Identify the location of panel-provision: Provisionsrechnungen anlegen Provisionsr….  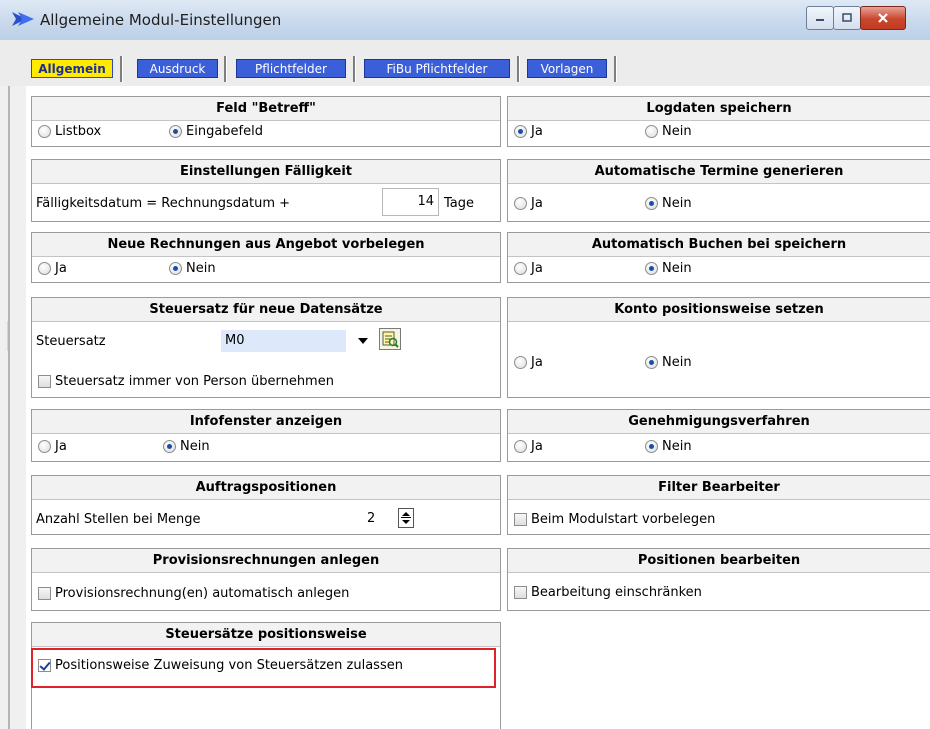
(266, 579).